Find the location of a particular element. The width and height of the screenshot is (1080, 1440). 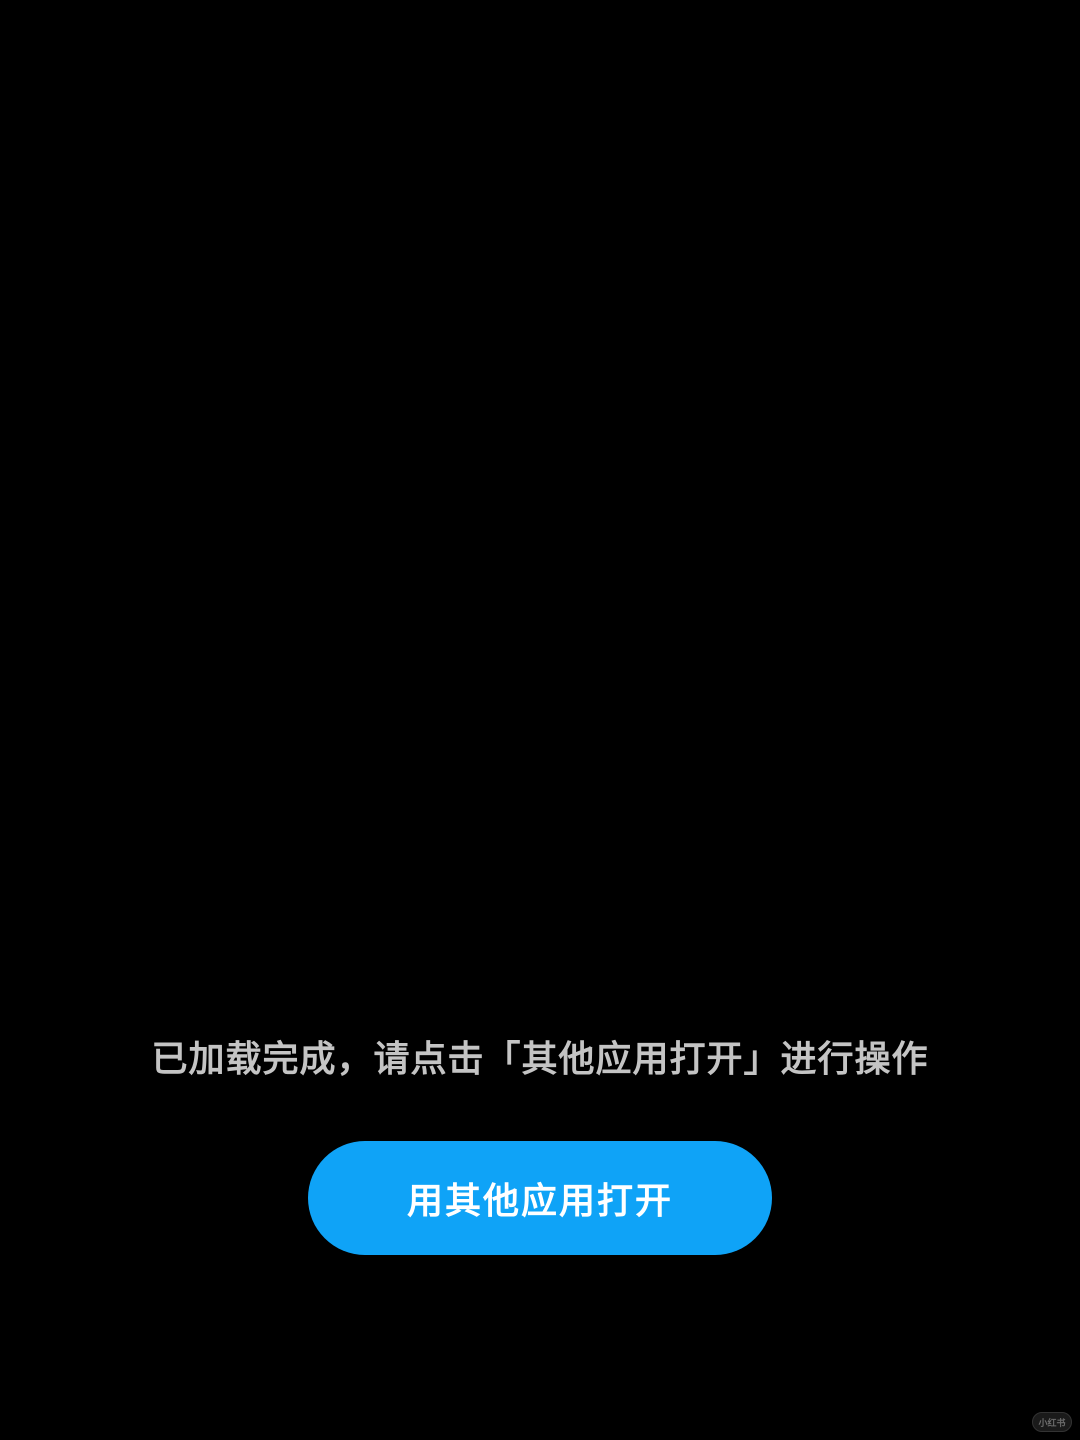

open-with-other-app-button: 用其他应用打开 is located at coordinates (540, 1198).